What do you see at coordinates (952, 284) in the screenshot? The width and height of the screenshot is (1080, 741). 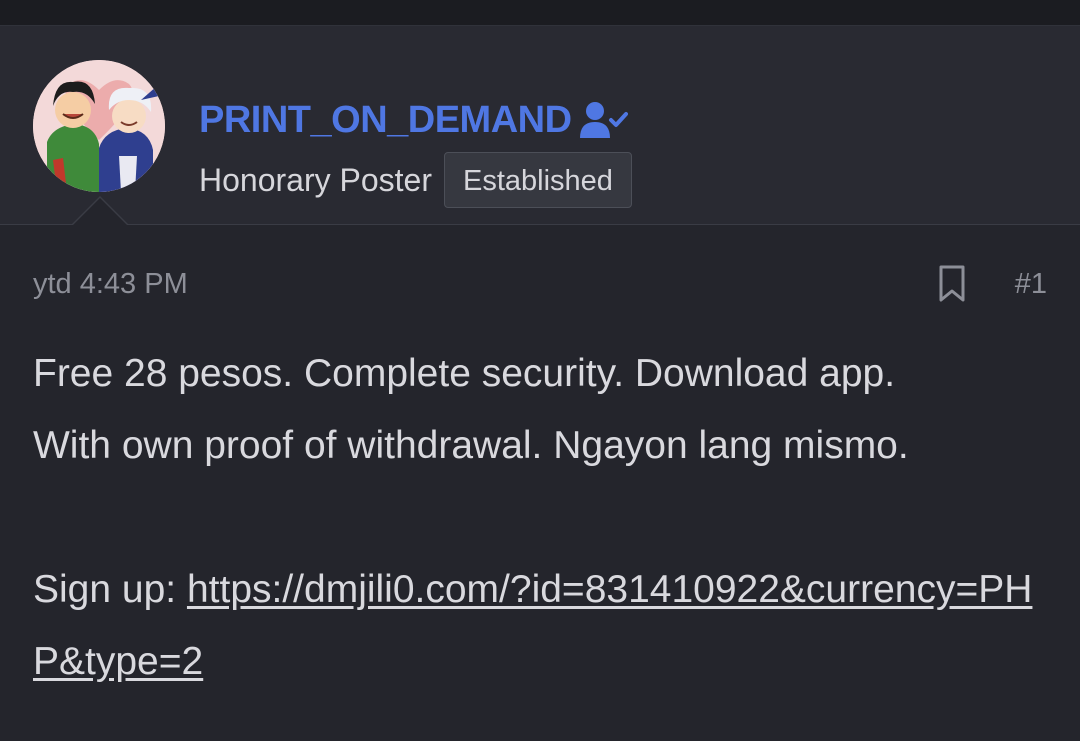 I see `bookmark-icon` at bounding box center [952, 284].